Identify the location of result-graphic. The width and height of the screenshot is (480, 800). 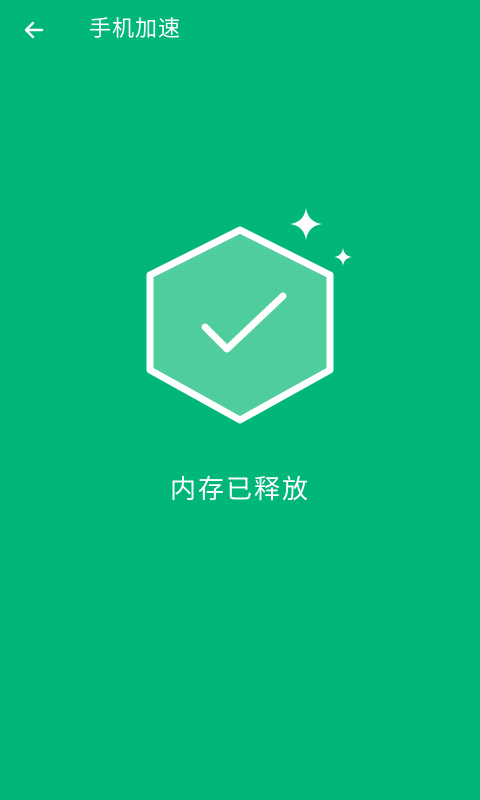
(250, 315).